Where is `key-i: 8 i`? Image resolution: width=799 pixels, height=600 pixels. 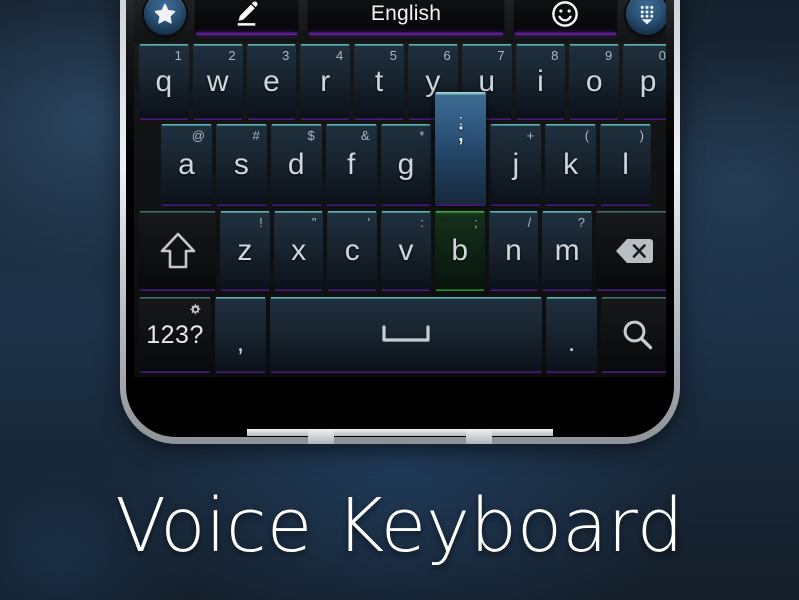
key-i: 8 i is located at coordinates (540, 82).